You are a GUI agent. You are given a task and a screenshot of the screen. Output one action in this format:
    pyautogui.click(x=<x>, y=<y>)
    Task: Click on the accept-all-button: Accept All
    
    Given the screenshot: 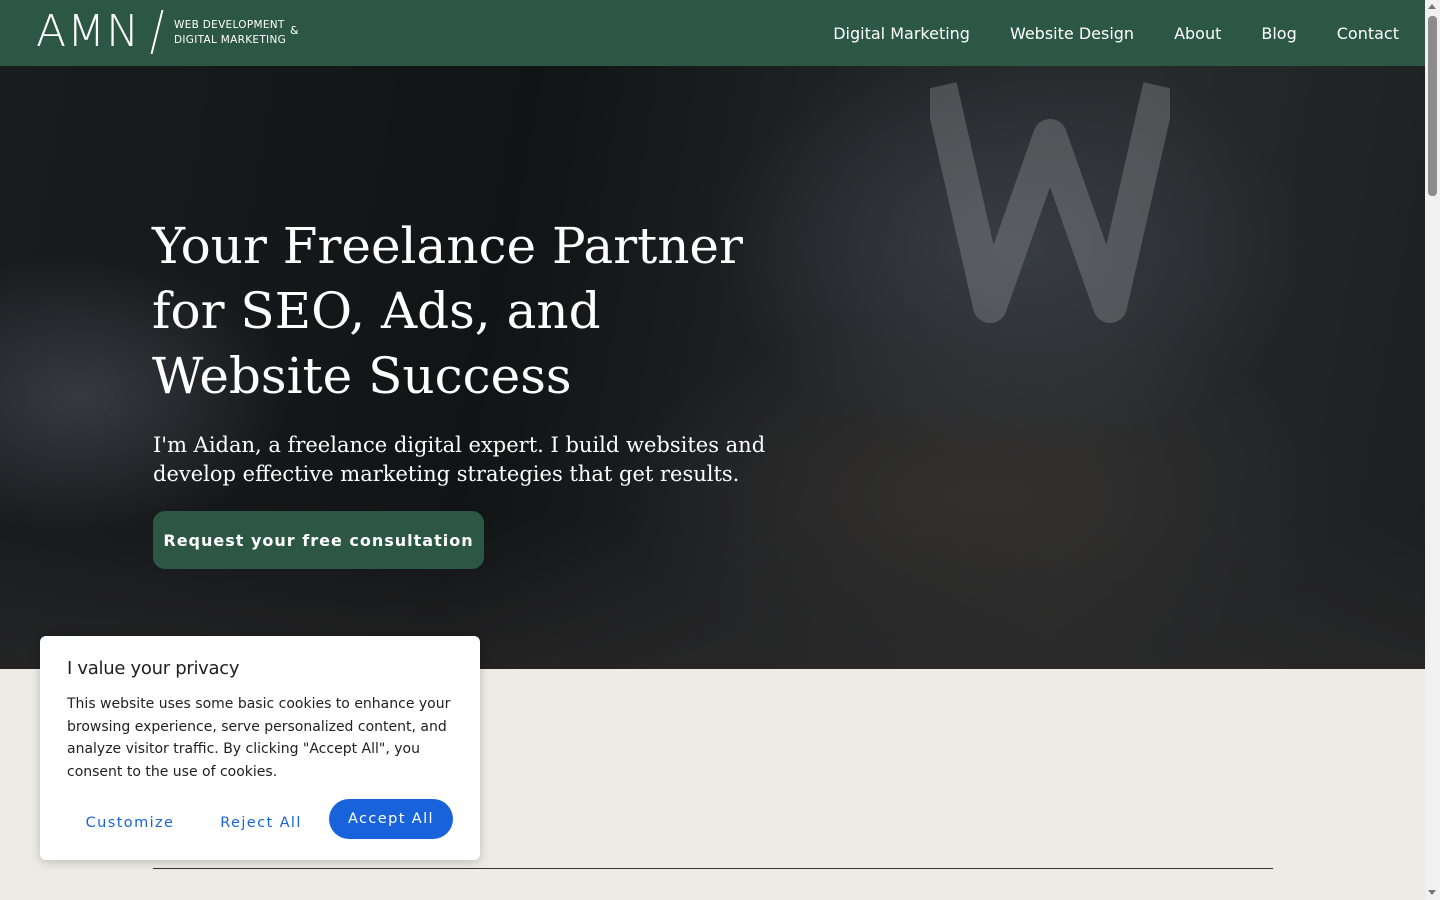 What is the action you would take?
    pyautogui.click(x=391, y=819)
    